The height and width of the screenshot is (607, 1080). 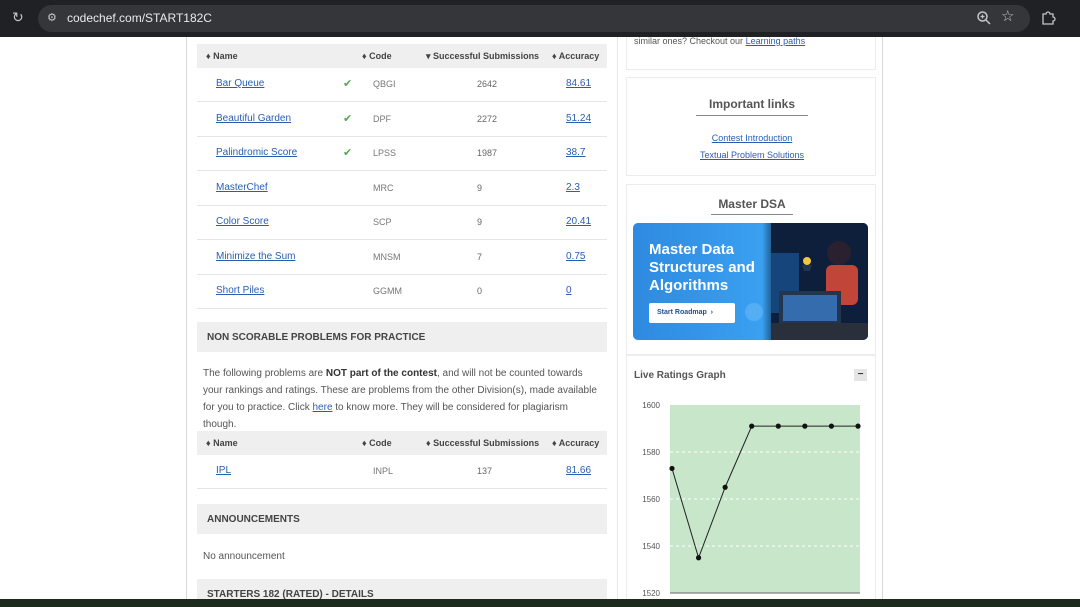 I want to click on problem-name-link: Minimize the Sum, so click(x=255, y=256).